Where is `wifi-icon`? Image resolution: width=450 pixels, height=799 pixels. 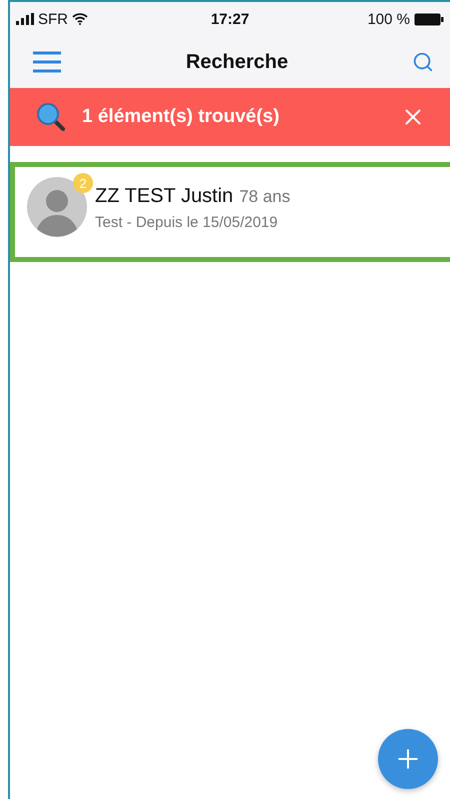
wifi-icon is located at coordinates (80, 19).